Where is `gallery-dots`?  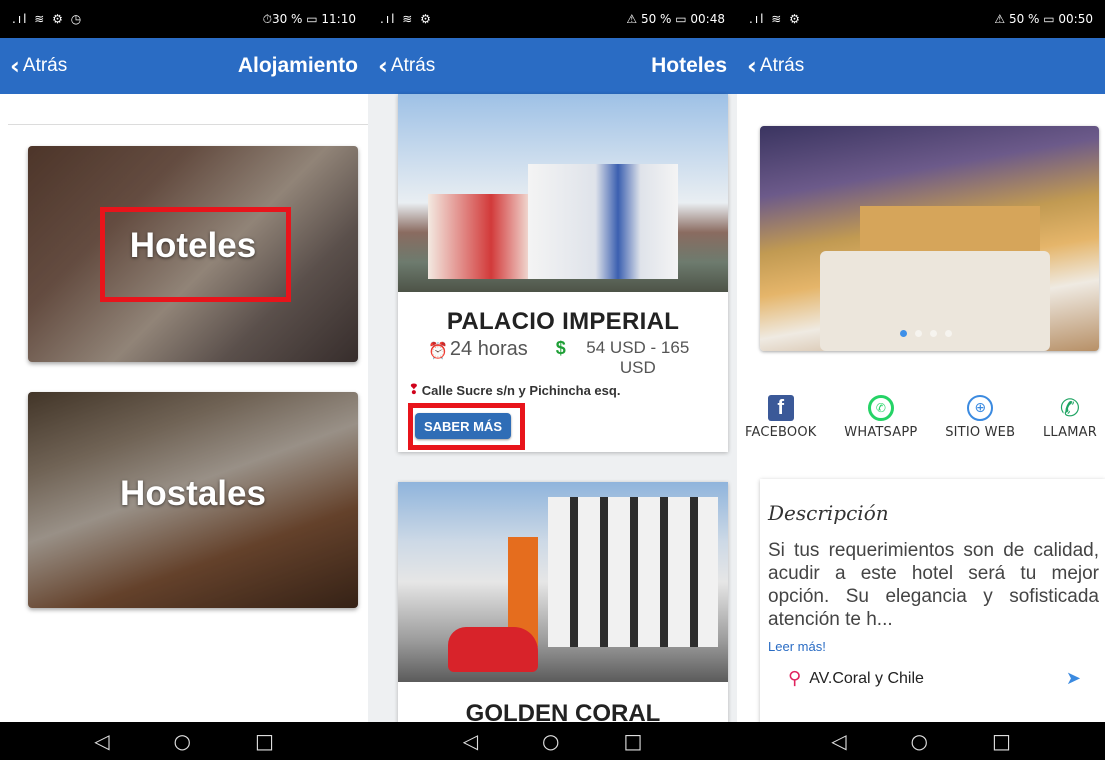
gallery-dots is located at coordinates (926, 333).